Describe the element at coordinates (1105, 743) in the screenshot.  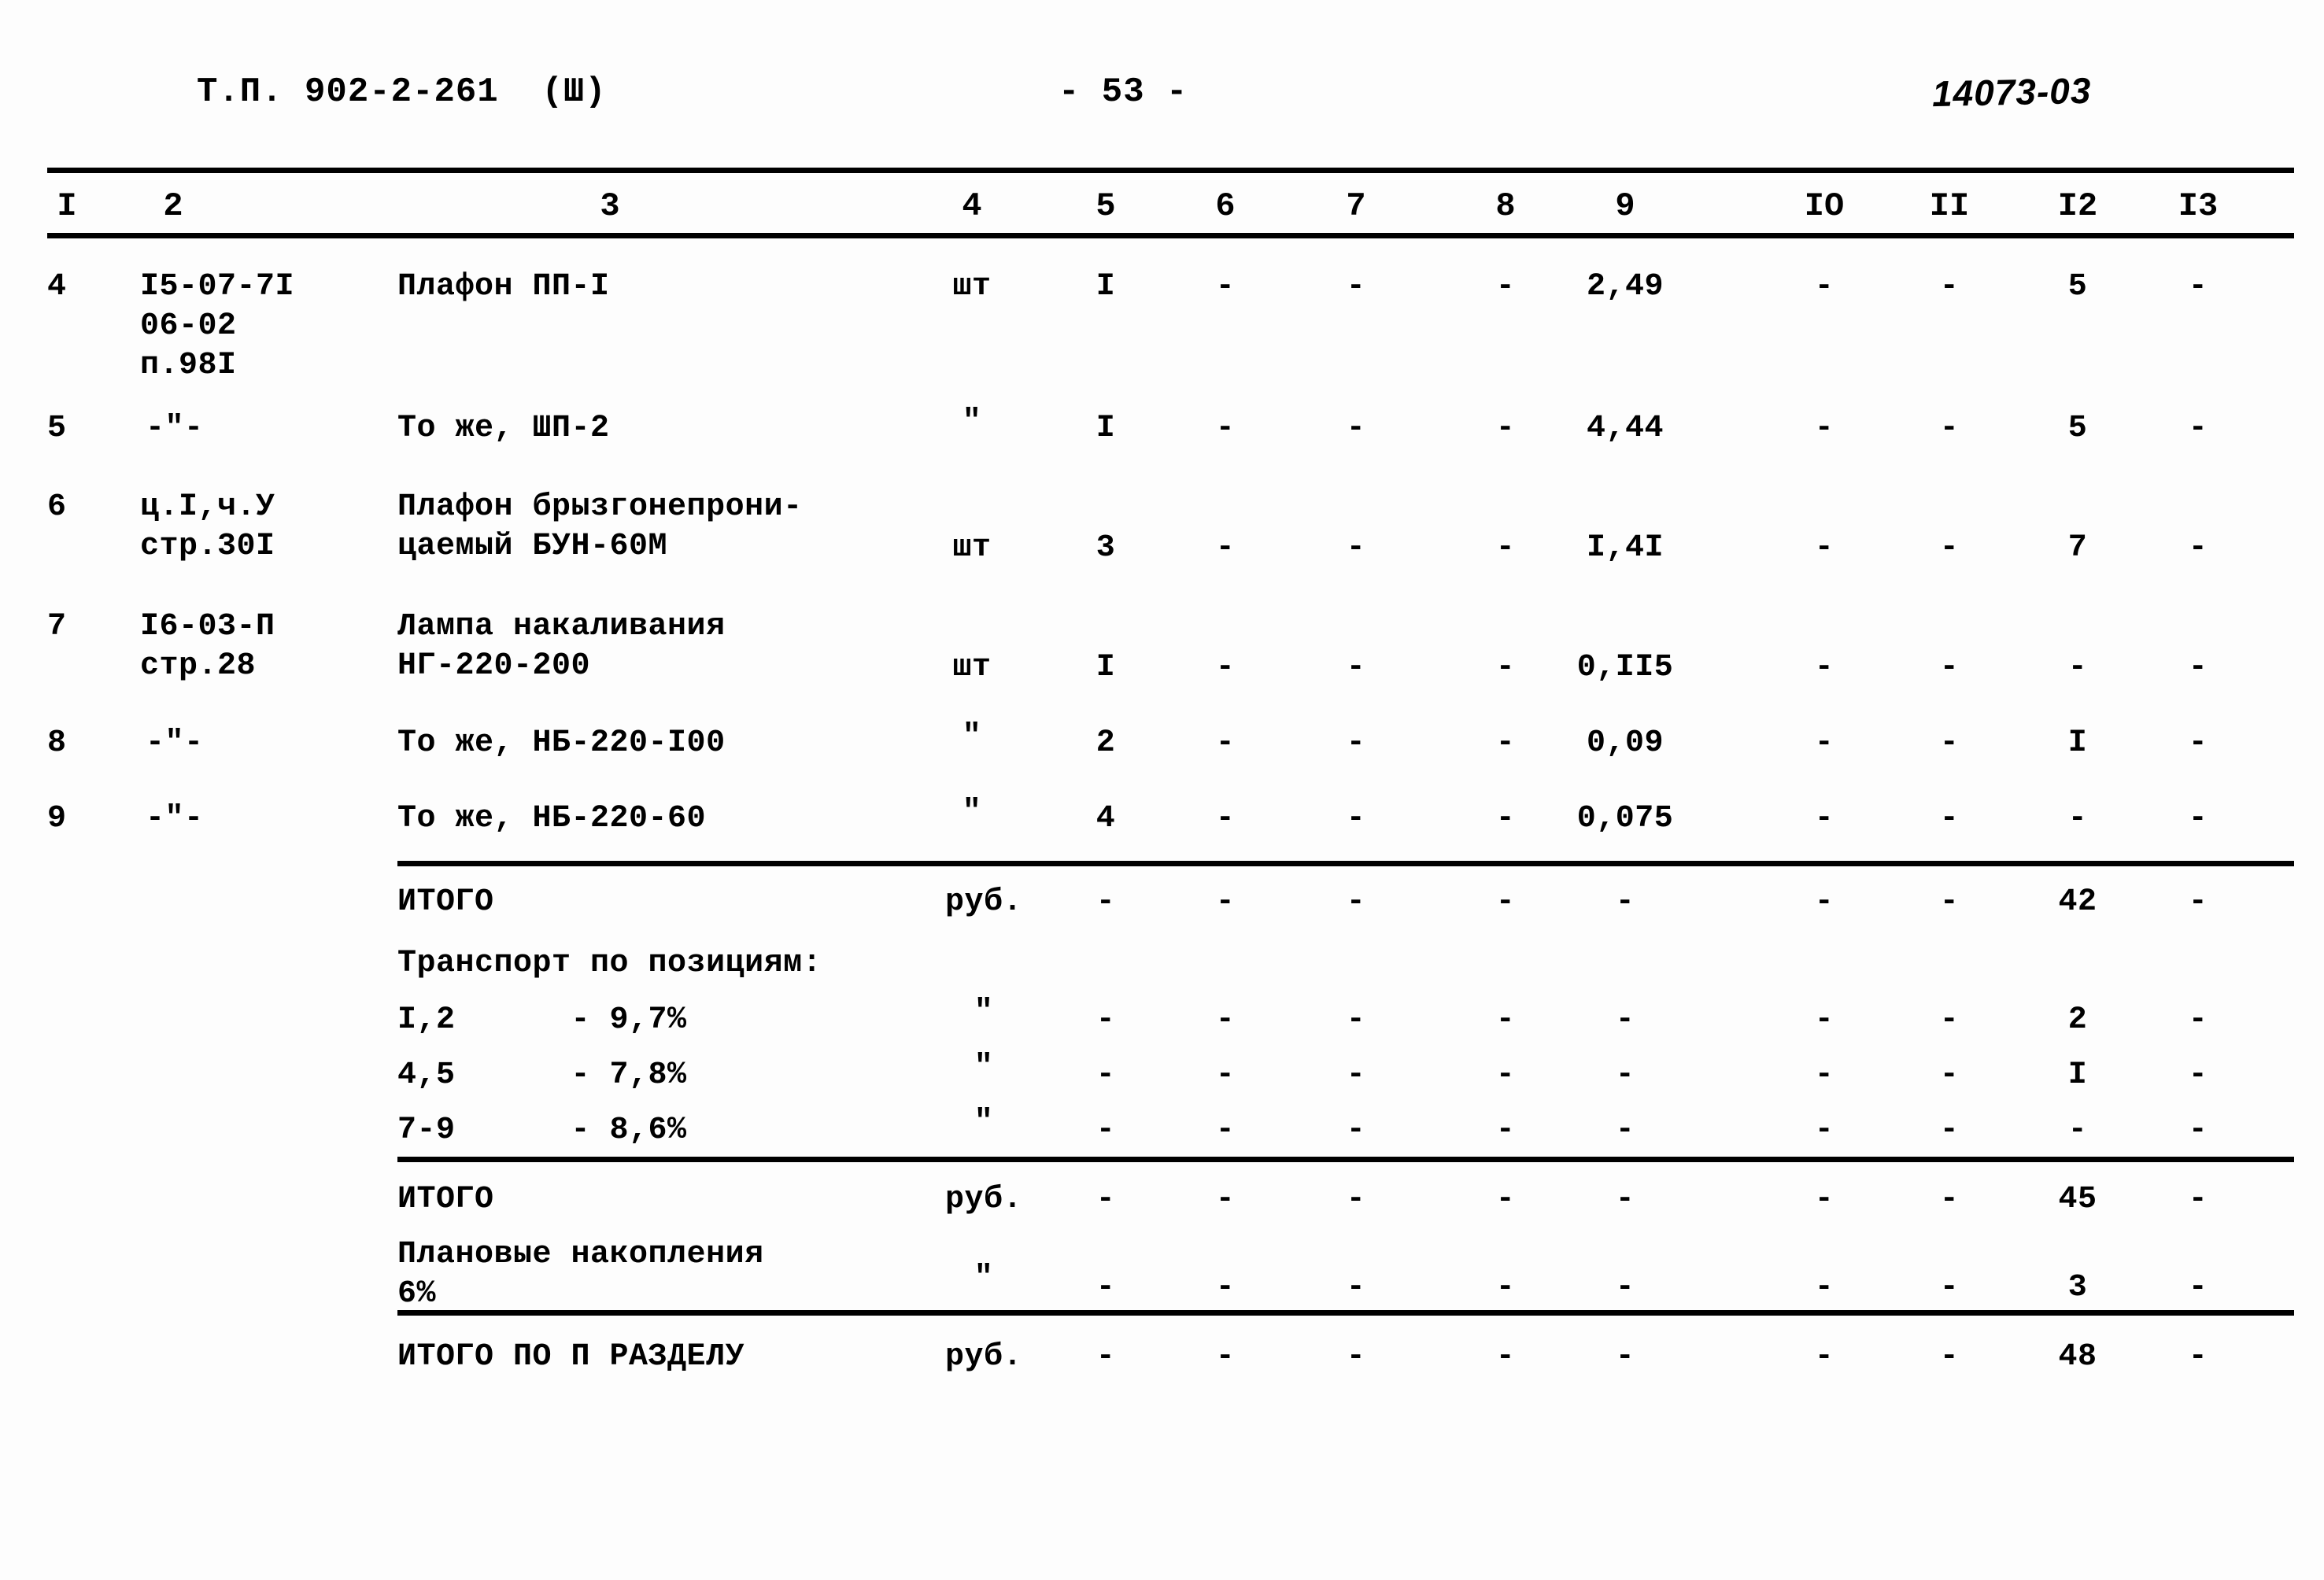
I see `table-row: 2` at that location.